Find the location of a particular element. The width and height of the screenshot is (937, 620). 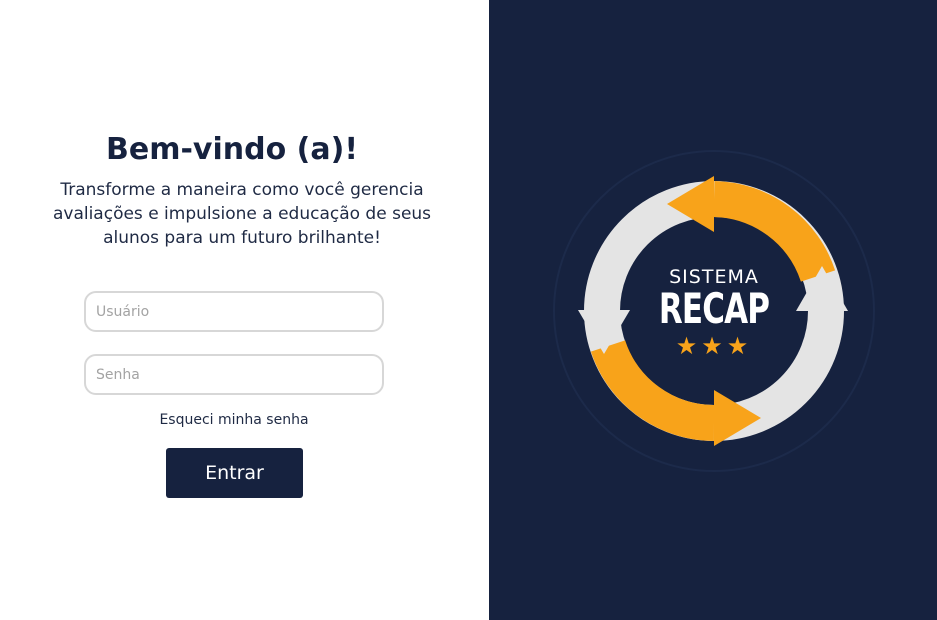

logo-line-recap: RECAP is located at coordinates (714, 308).